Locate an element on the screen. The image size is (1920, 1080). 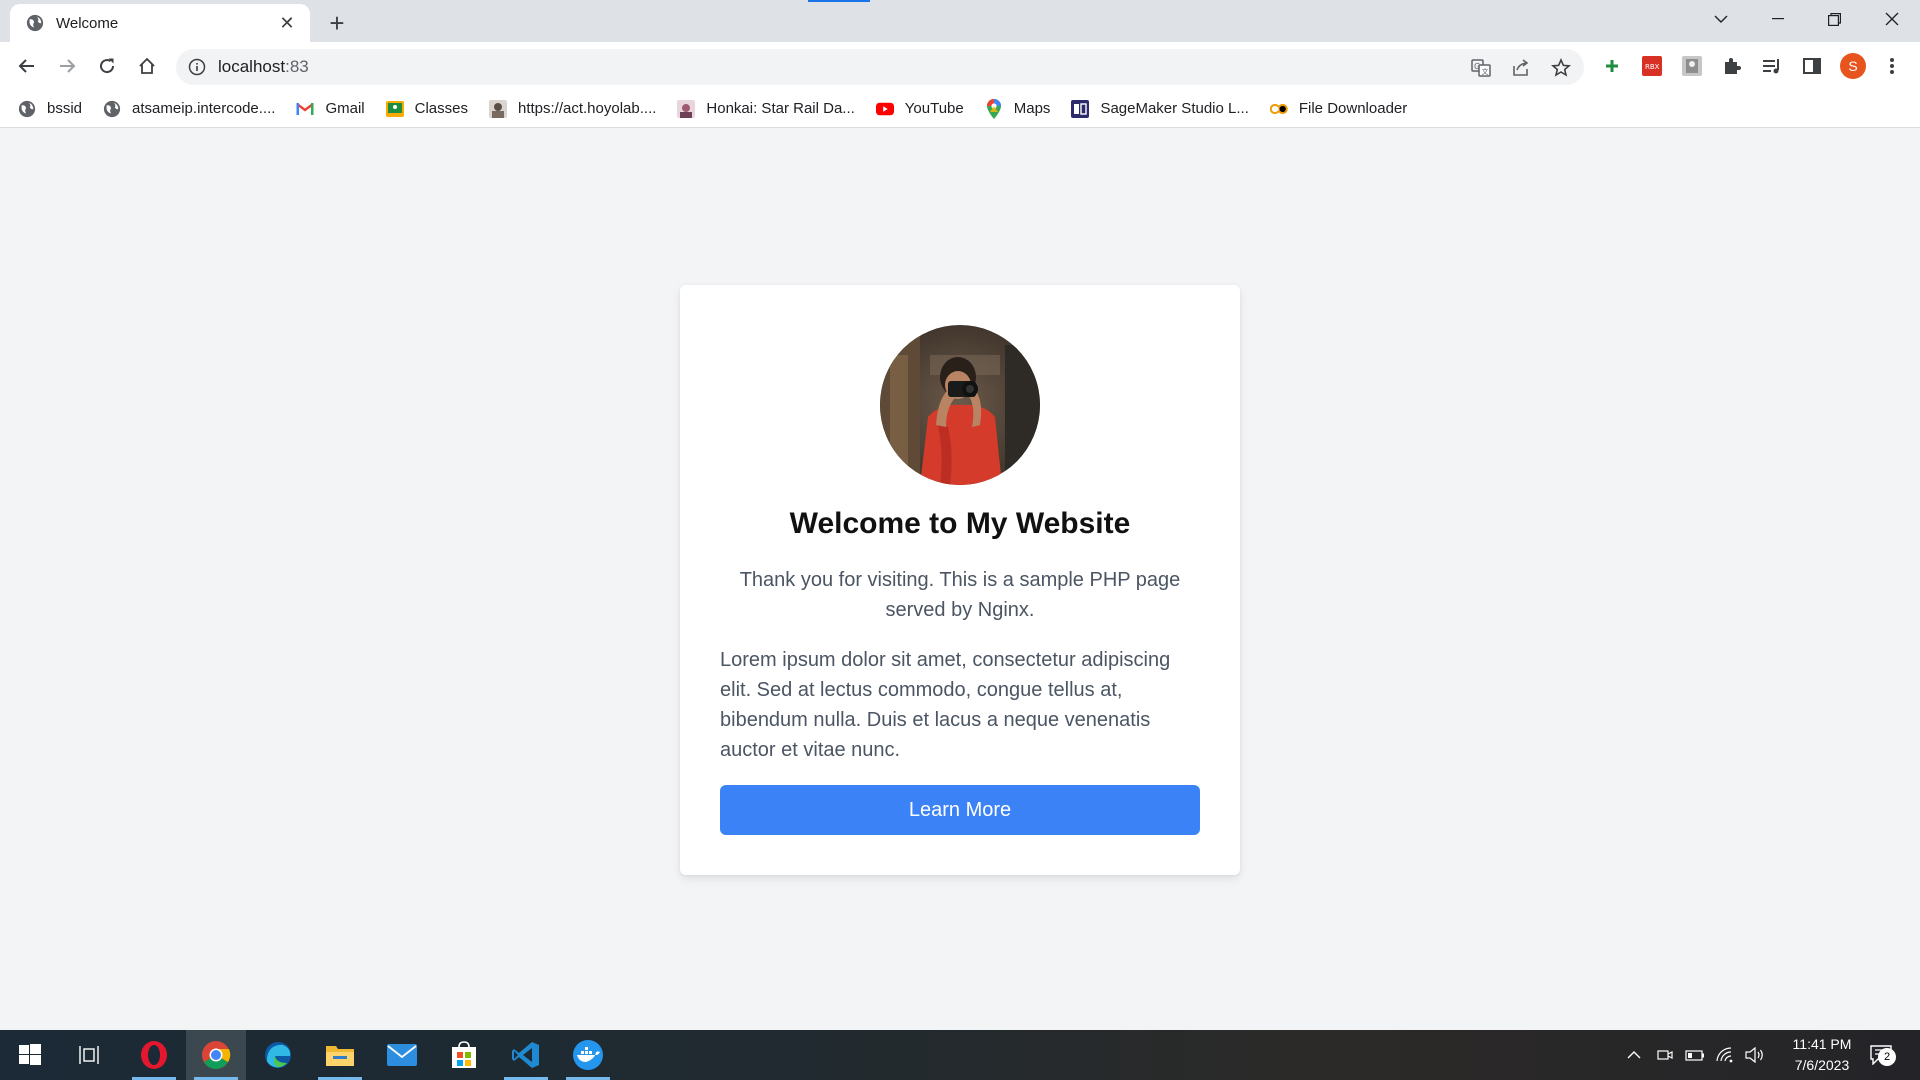
share-icon is located at coordinates (1521, 68).